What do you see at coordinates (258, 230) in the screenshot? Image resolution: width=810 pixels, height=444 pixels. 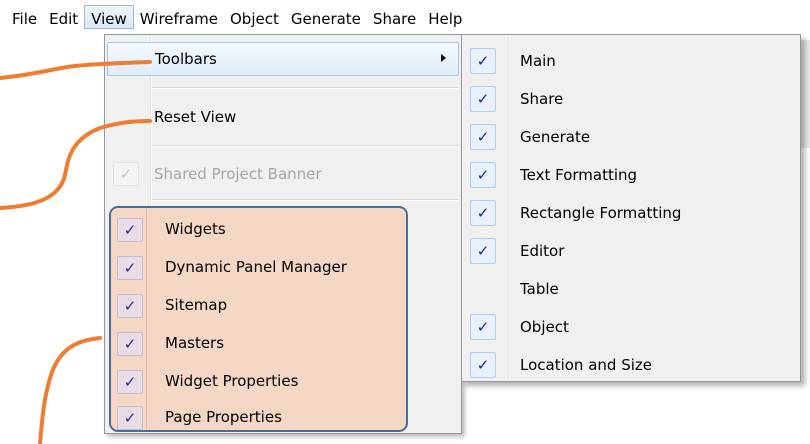 I see `menu-item-widgets: ✓ Widgets` at bounding box center [258, 230].